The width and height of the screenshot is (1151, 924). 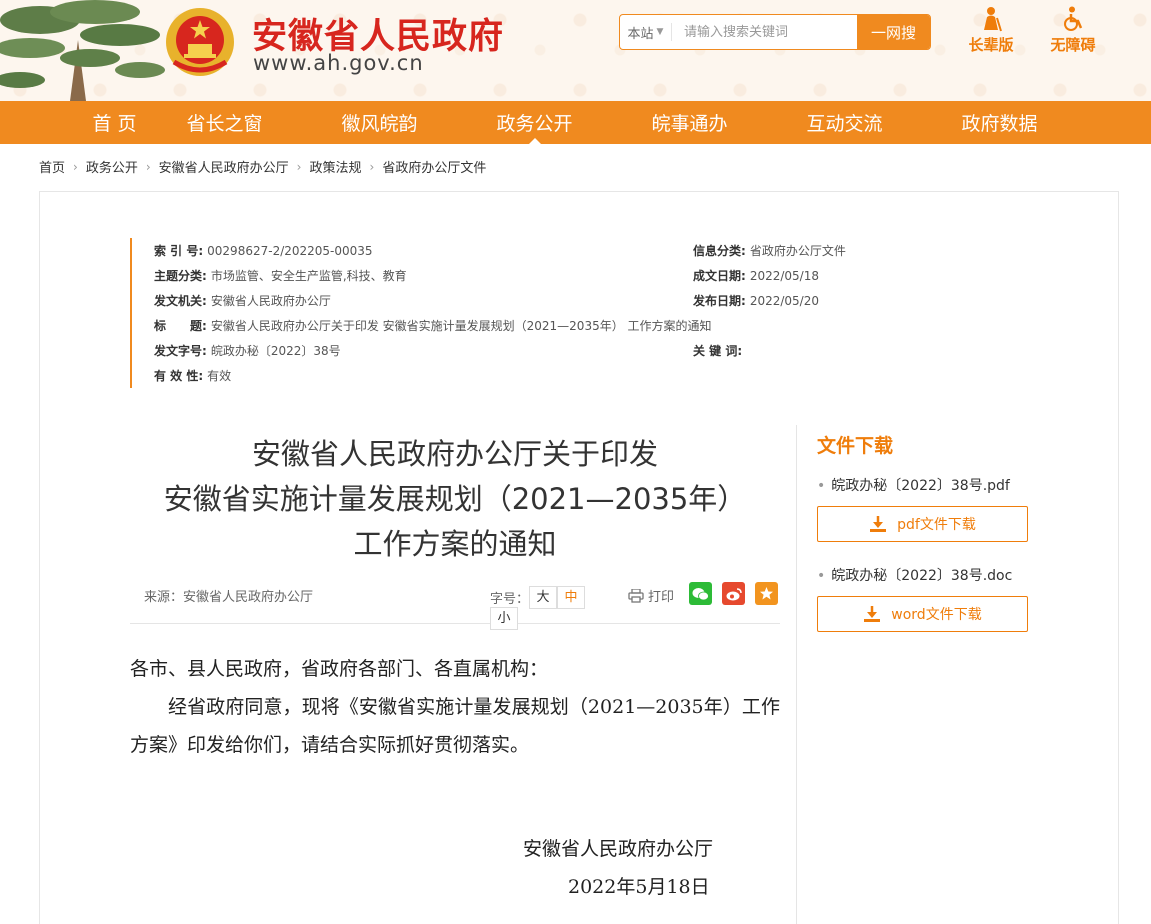 What do you see at coordinates (114, 122) in the screenshot?
I see `nav-item-home: 首 页` at bounding box center [114, 122].